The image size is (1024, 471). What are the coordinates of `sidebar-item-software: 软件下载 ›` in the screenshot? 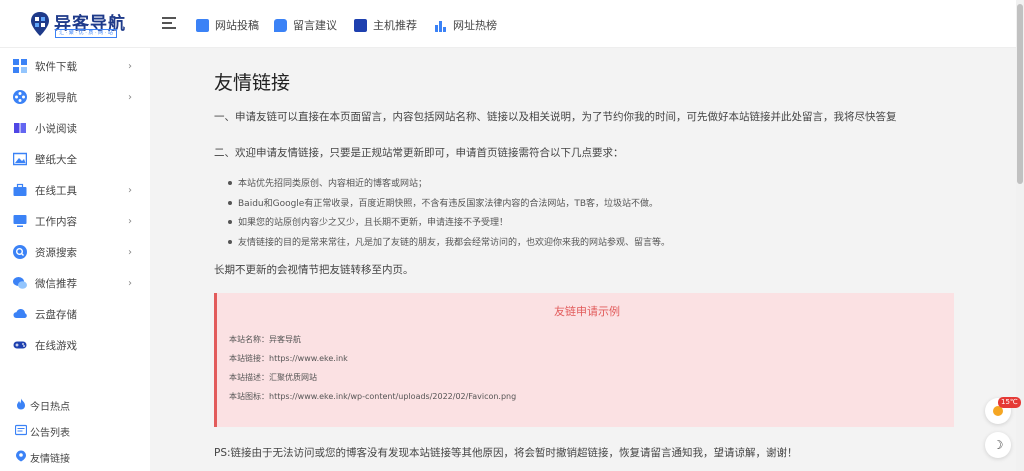 It's located at (75, 66).